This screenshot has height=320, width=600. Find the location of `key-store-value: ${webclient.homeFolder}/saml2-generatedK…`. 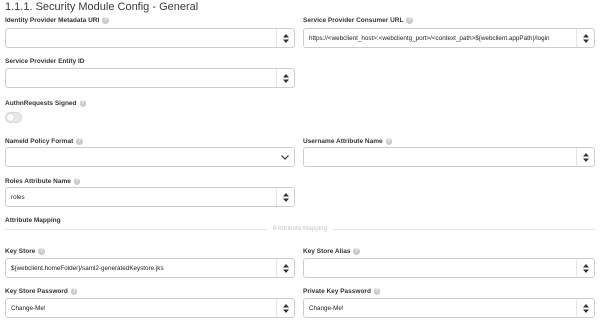

key-store-value: ${webclient.homeFolder}/saml2-generatedK… is located at coordinates (141, 268).